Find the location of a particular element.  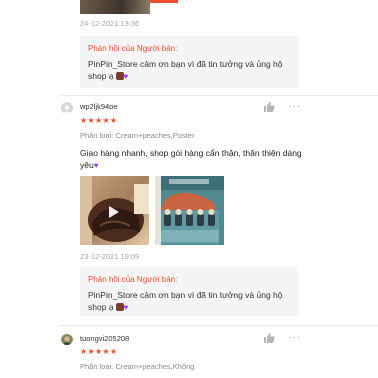

product-variant: Phân loại: Cream+peaches,Không is located at coordinates (137, 366).